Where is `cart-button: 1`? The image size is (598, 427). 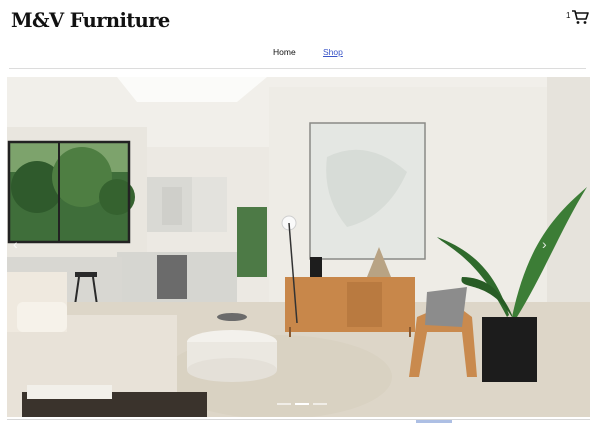 cart-button: 1 is located at coordinates (578, 18).